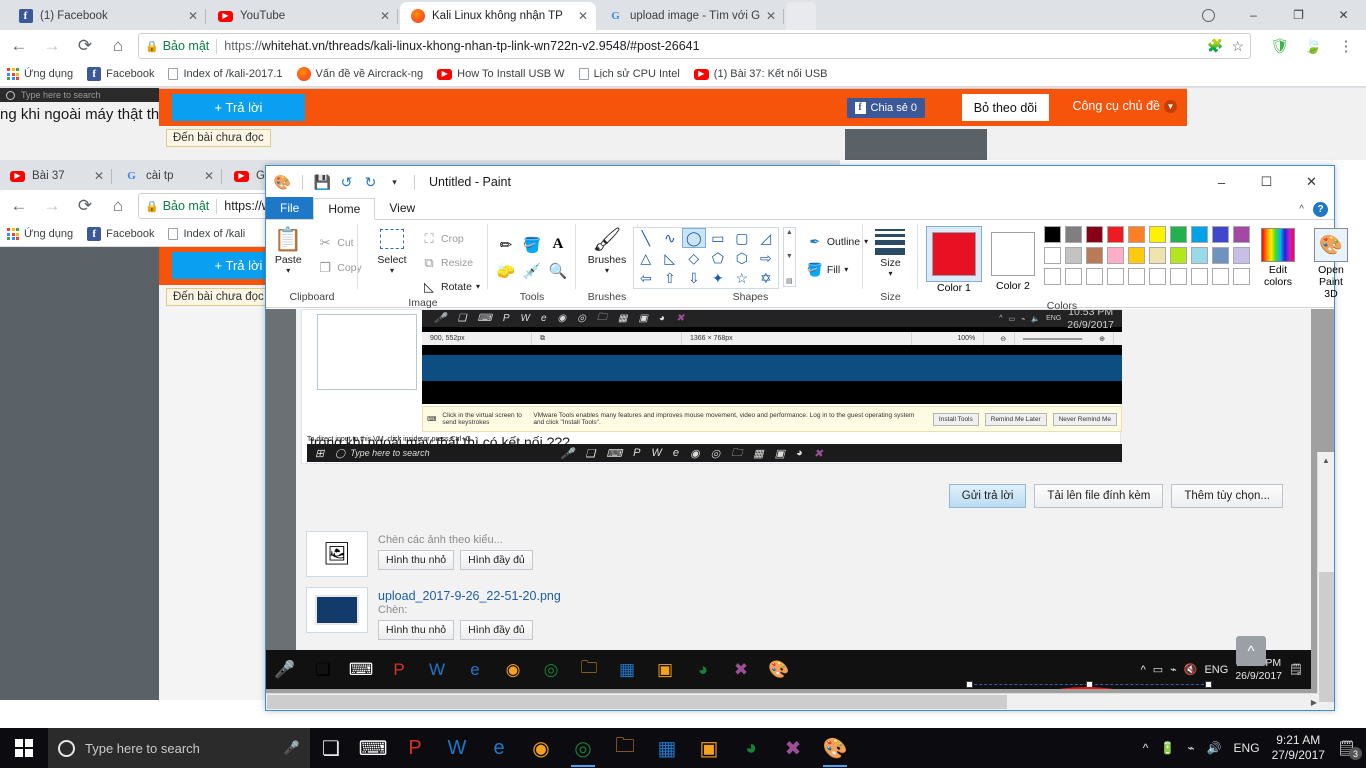 This screenshot has height=768, width=1366. I want to click on eraser-icon: 🧽, so click(506, 271).